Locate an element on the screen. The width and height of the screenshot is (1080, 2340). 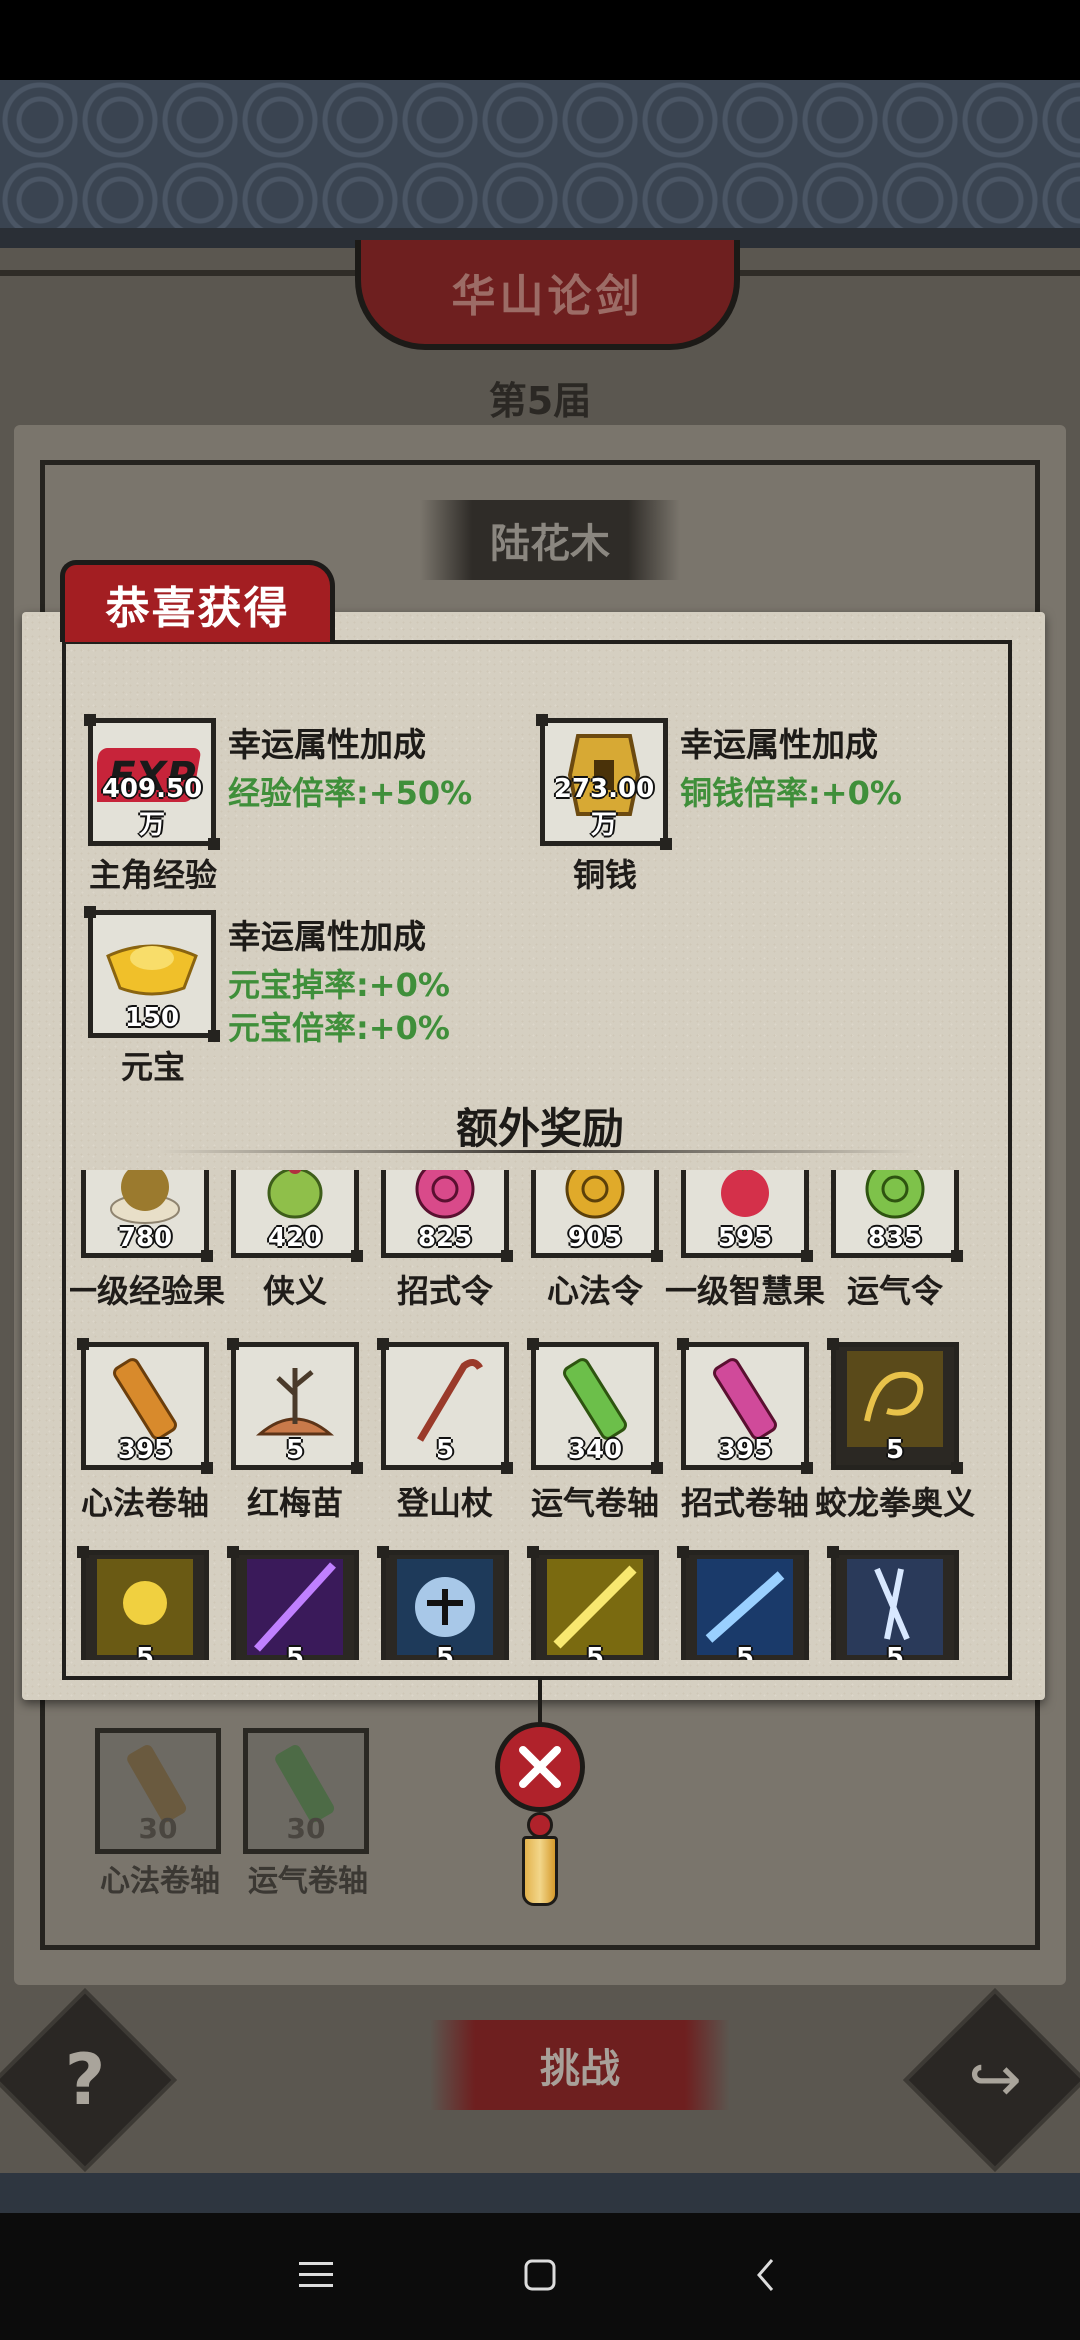
item-slot: 905 is located at coordinates (597, 1216).